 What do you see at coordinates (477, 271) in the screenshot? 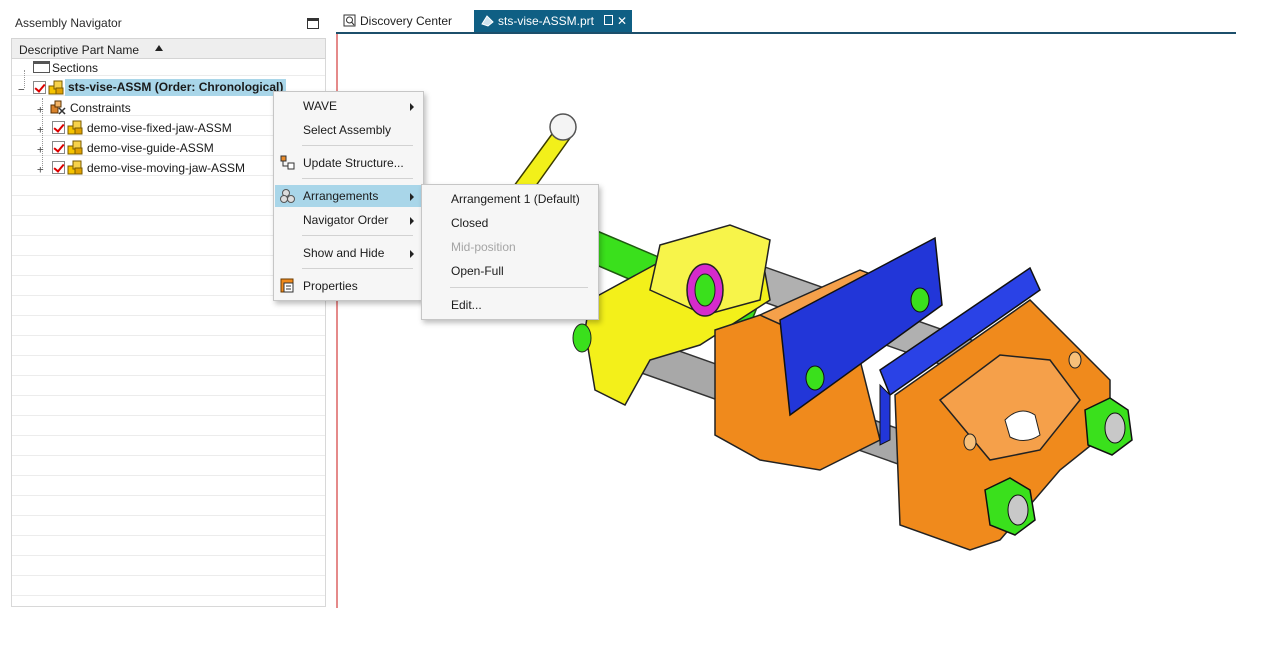
I see `menu-item-label: Open-Full` at bounding box center [477, 271].